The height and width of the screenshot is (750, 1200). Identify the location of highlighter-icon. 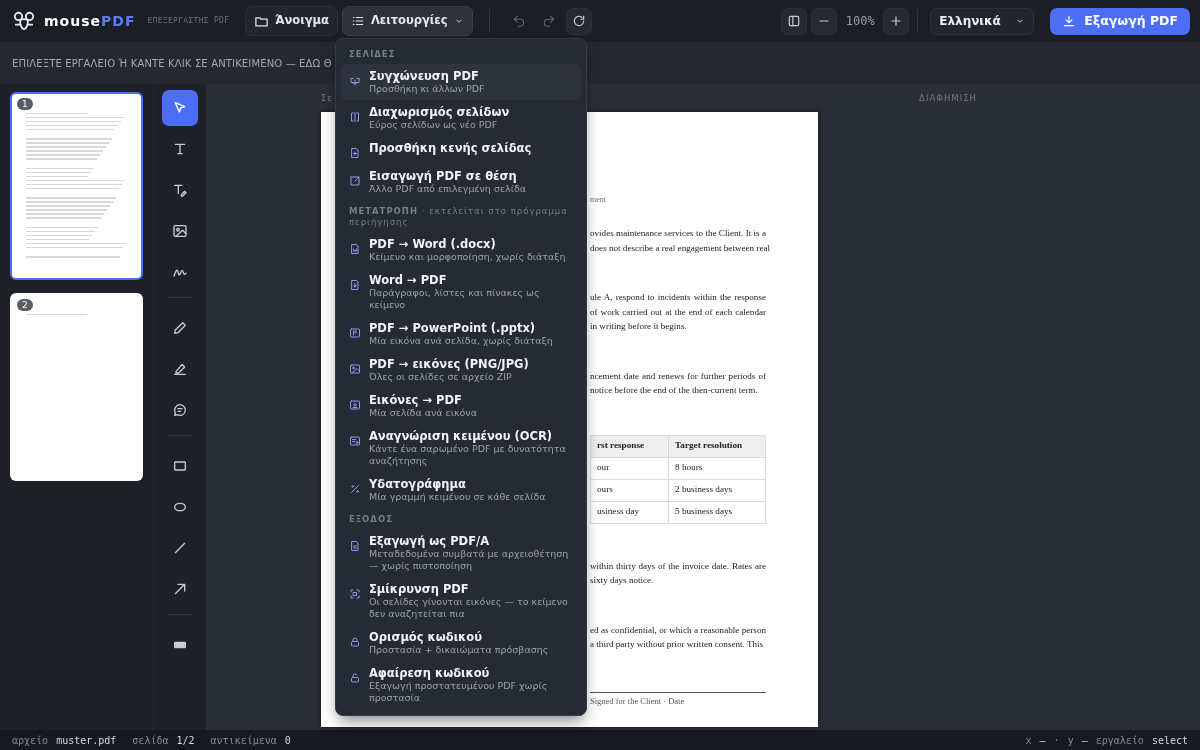
(180, 369).